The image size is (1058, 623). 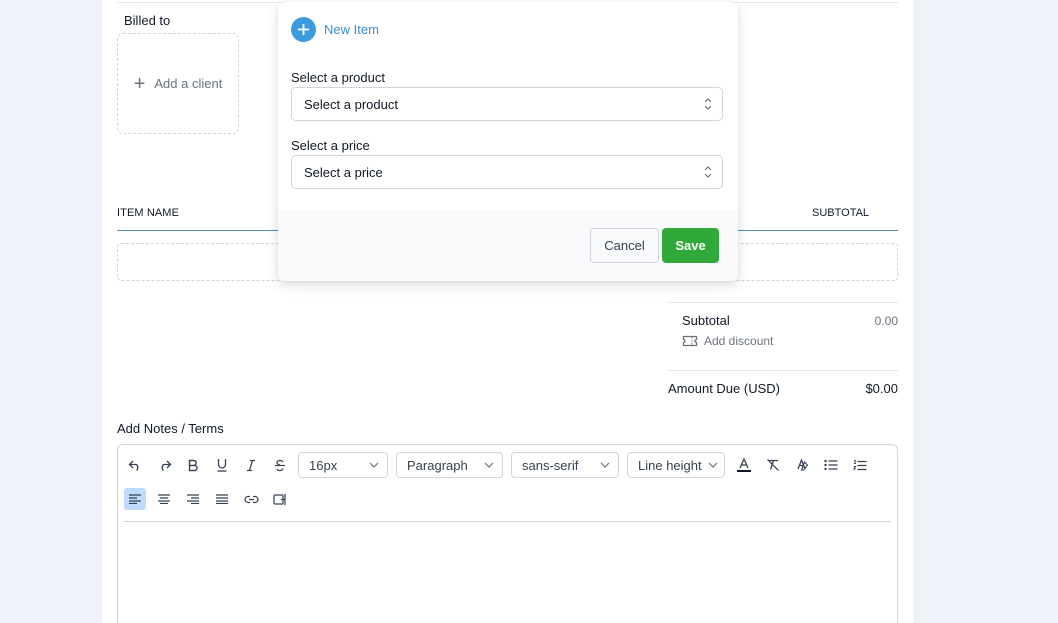 What do you see at coordinates (783, 370) in the screenshot?
I see `amount-divider` at bounding box center [783, 370].